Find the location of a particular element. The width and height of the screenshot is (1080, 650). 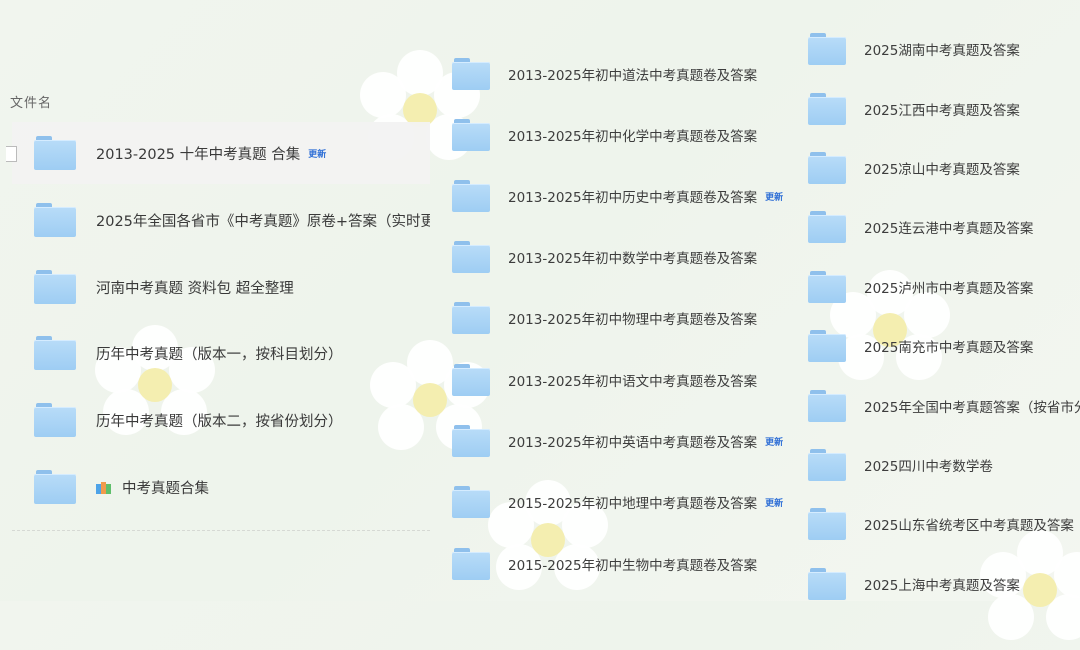

folder-item: 2013-2025年初中历史中考真题卷及答案 更新 is located at coordinates (617, 196).